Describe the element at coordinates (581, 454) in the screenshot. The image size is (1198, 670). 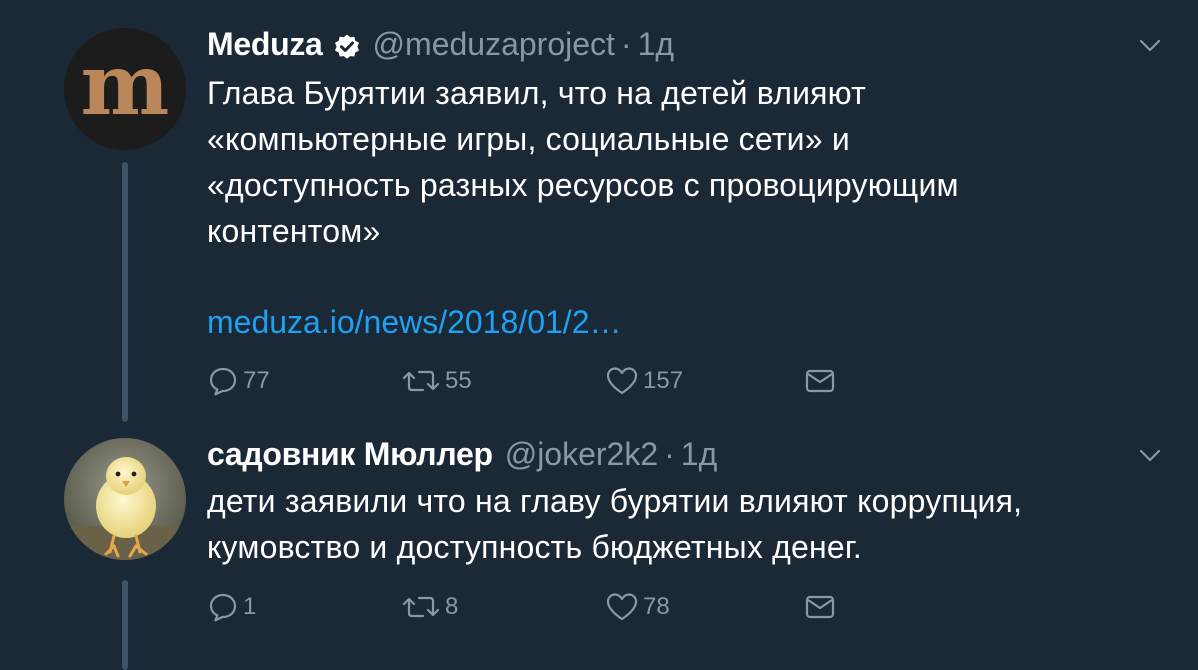
I see `author-handle: @joker2k2` at that location.